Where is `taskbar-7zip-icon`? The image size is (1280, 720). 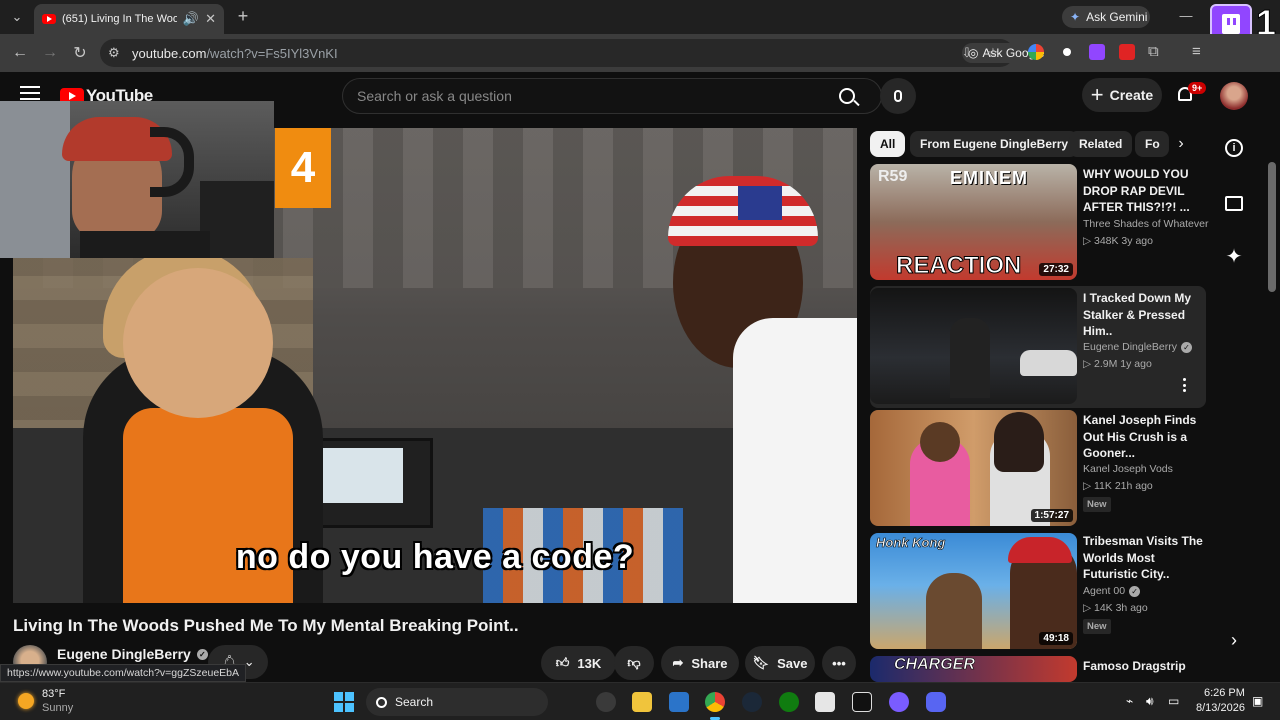
taskbar-7zip-icon is located at coordinates (825, 702).